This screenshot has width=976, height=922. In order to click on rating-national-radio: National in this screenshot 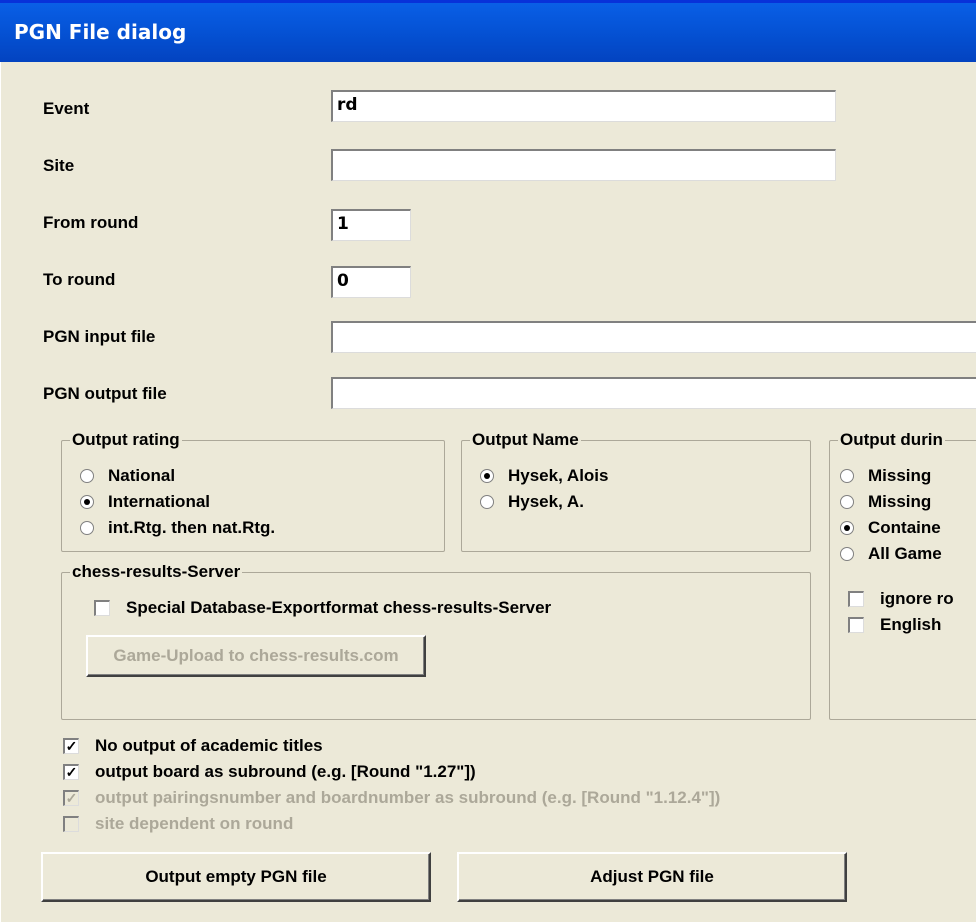, I will do `click(127, 476)`.